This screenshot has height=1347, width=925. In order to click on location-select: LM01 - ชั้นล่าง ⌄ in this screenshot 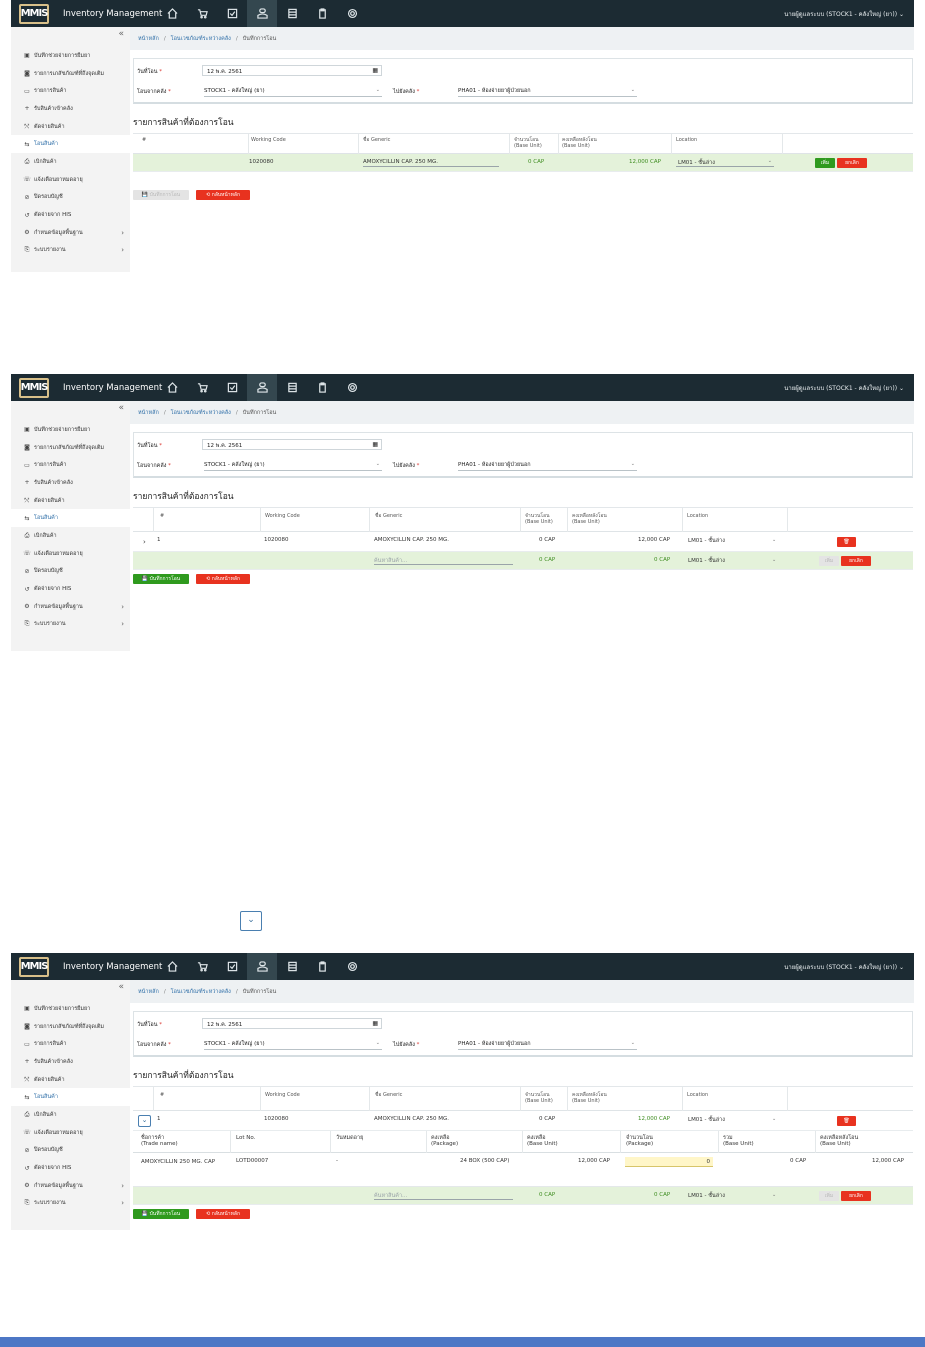, I will do `click(725, 162)`.